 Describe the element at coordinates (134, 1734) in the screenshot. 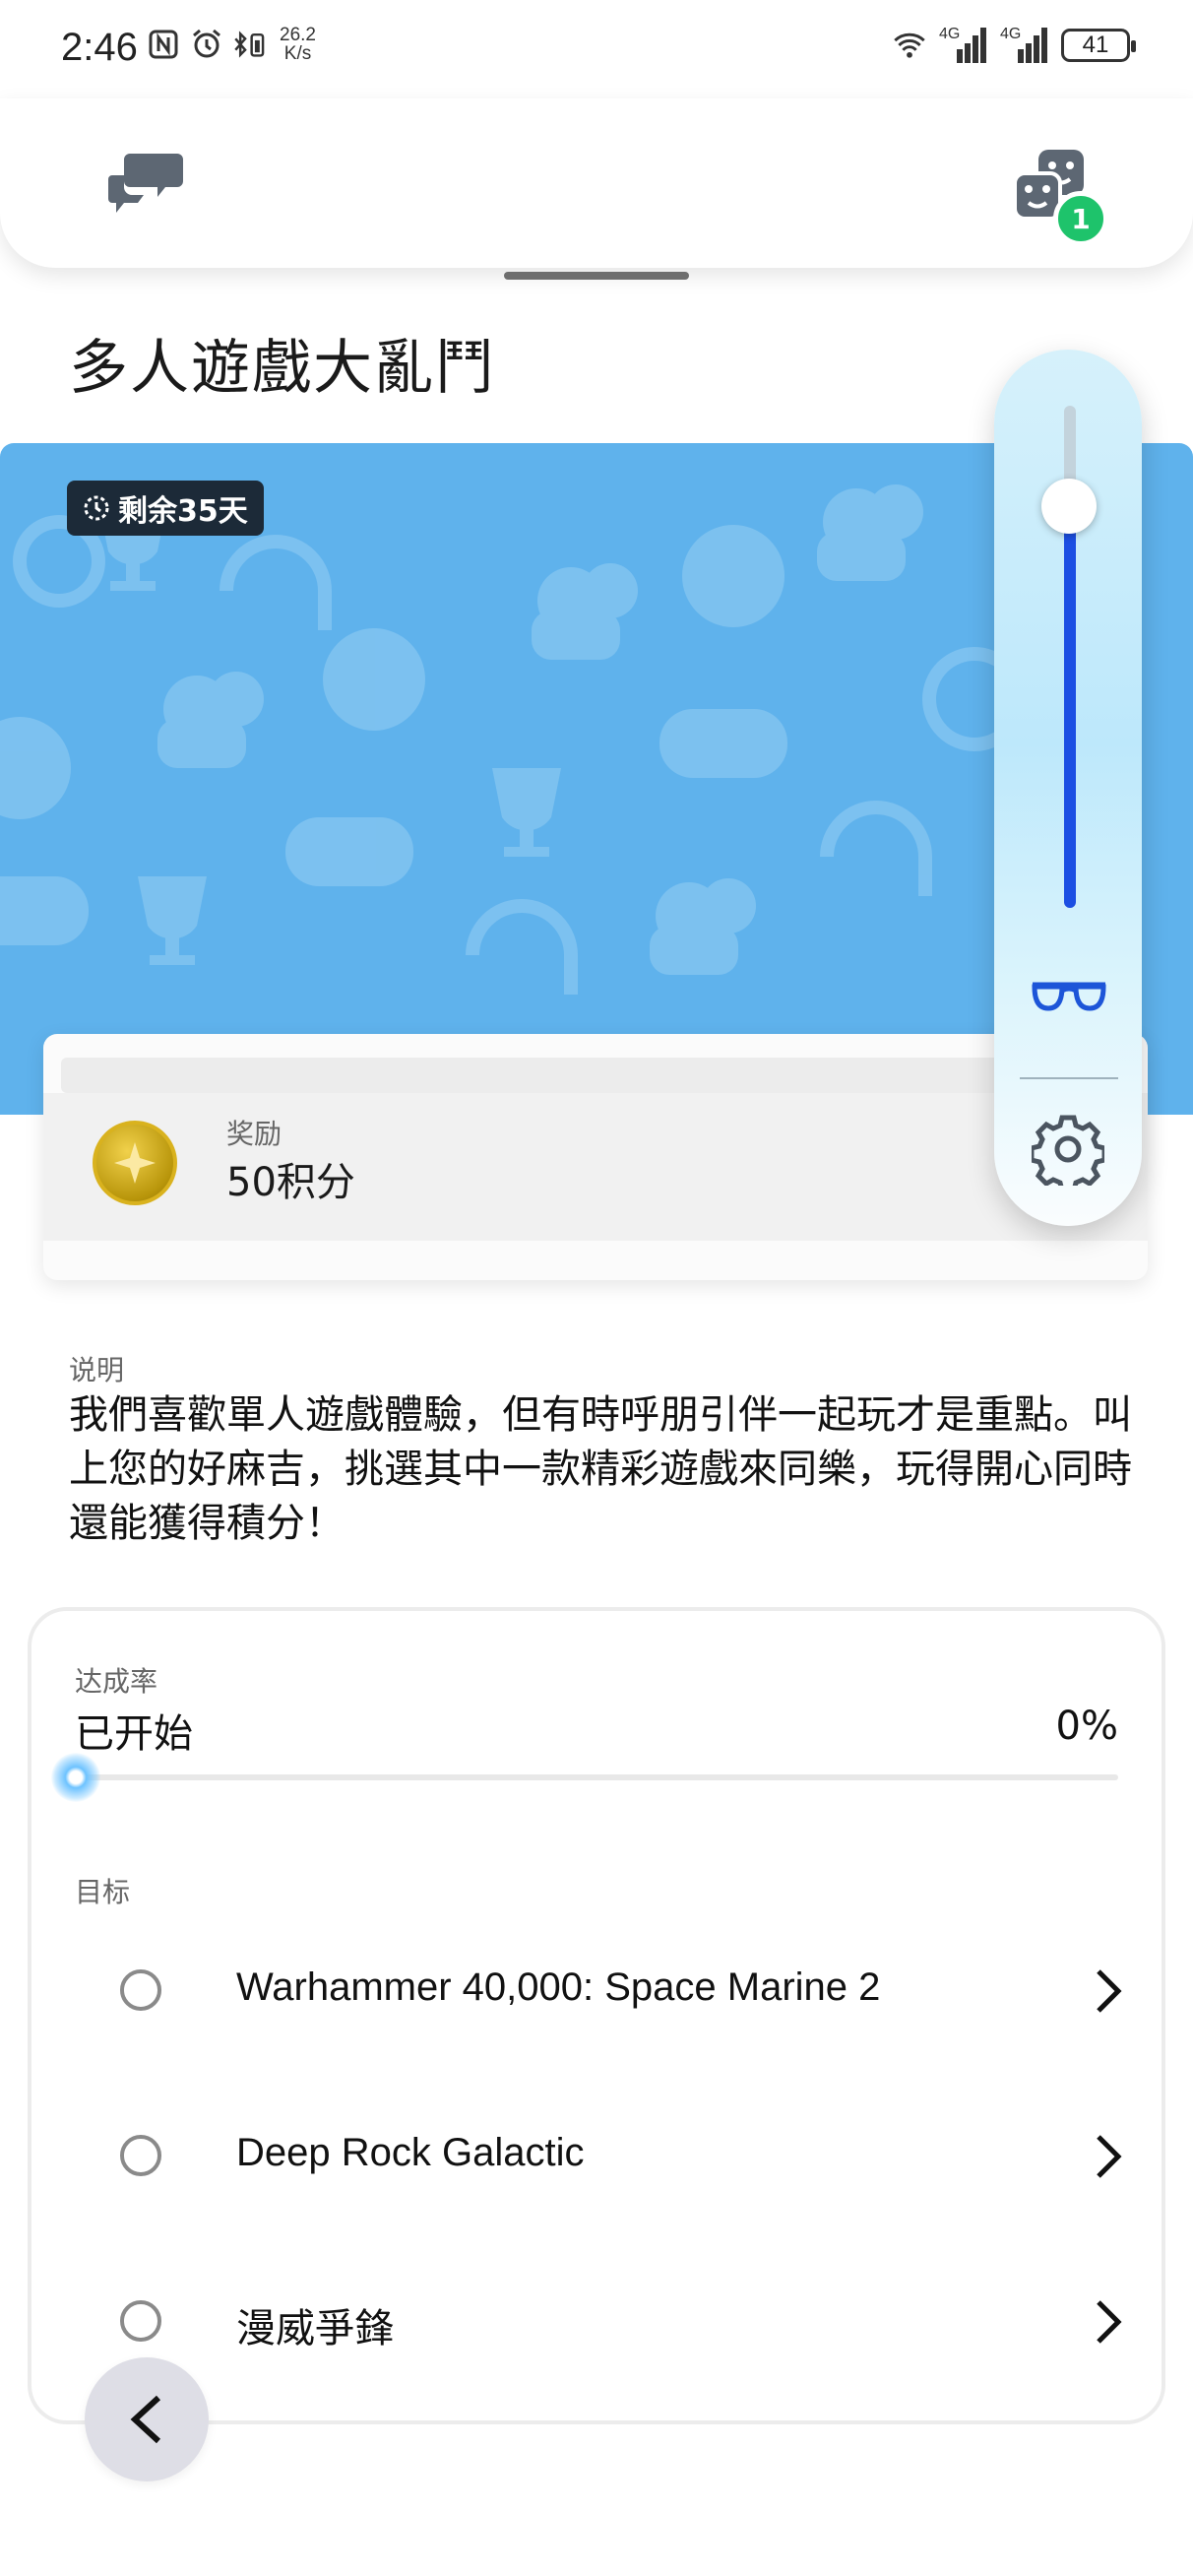

I see `completion-status: 已开始` at that location.